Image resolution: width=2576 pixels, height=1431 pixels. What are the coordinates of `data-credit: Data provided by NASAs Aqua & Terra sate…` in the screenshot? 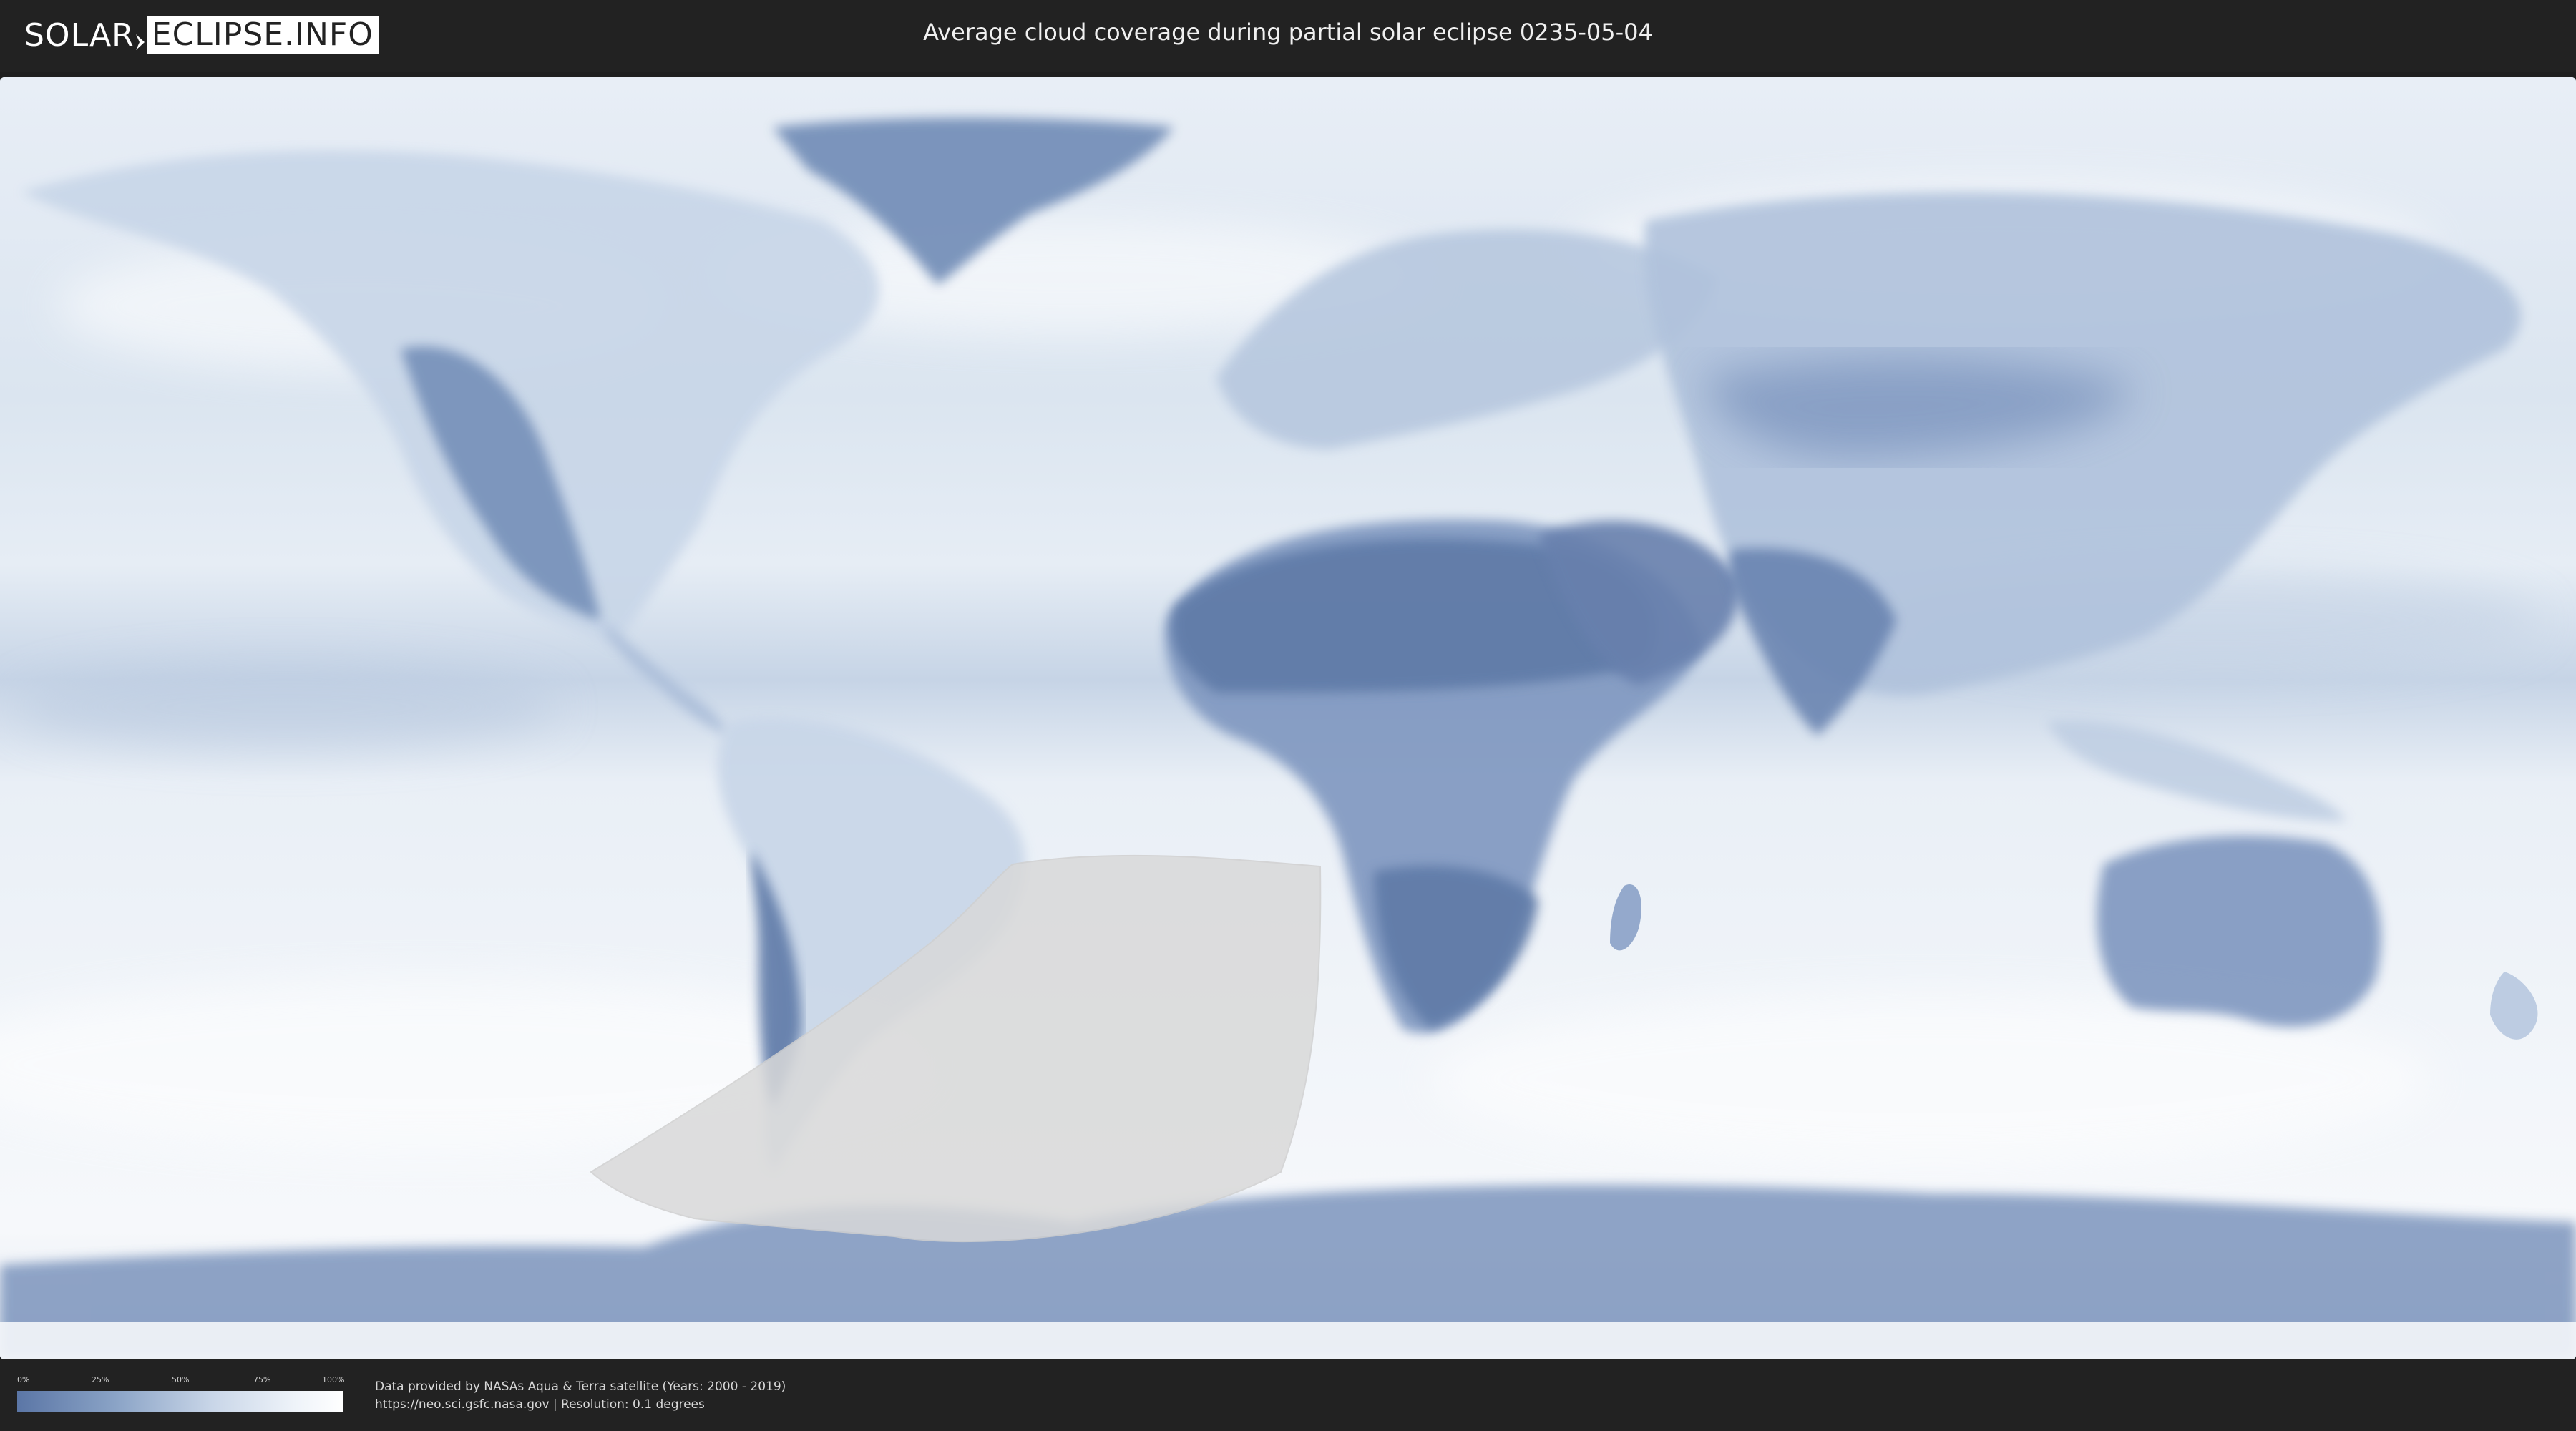 It's located at (580, 1396).